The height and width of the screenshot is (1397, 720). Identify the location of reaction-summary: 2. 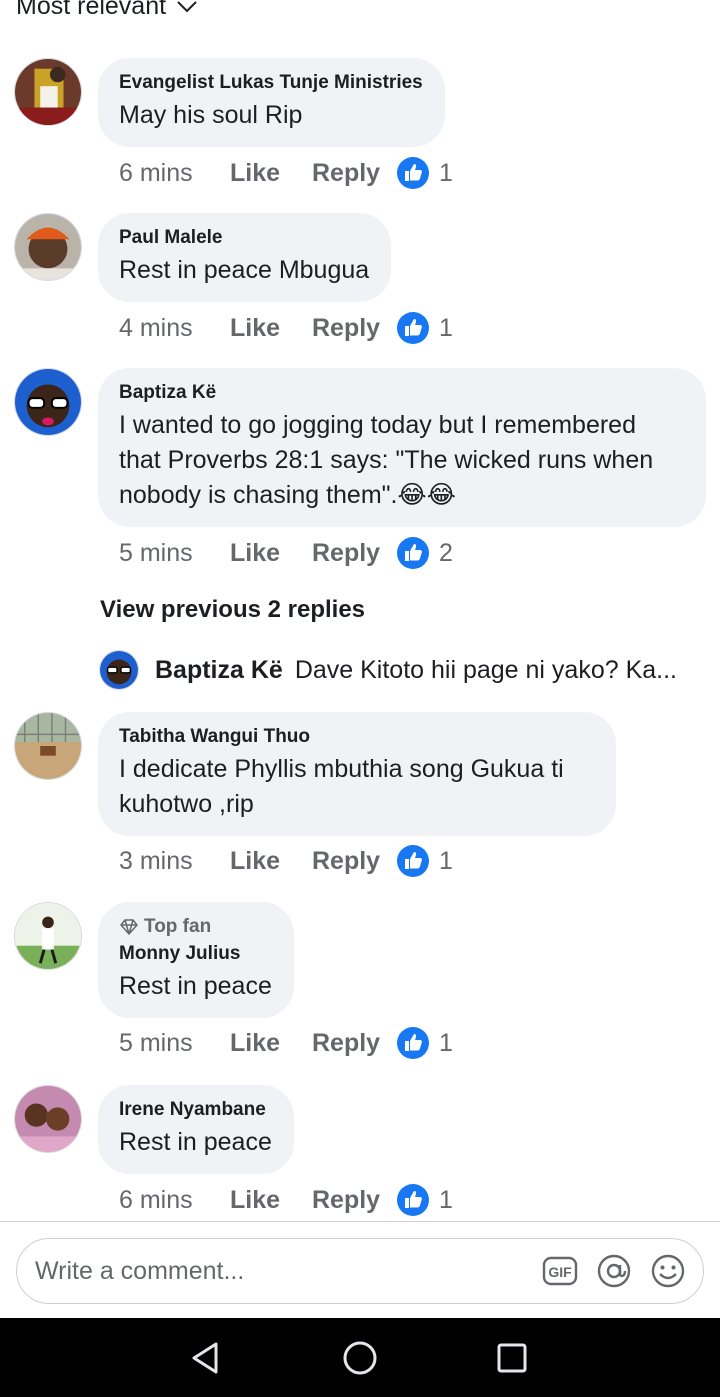
(424, 553).